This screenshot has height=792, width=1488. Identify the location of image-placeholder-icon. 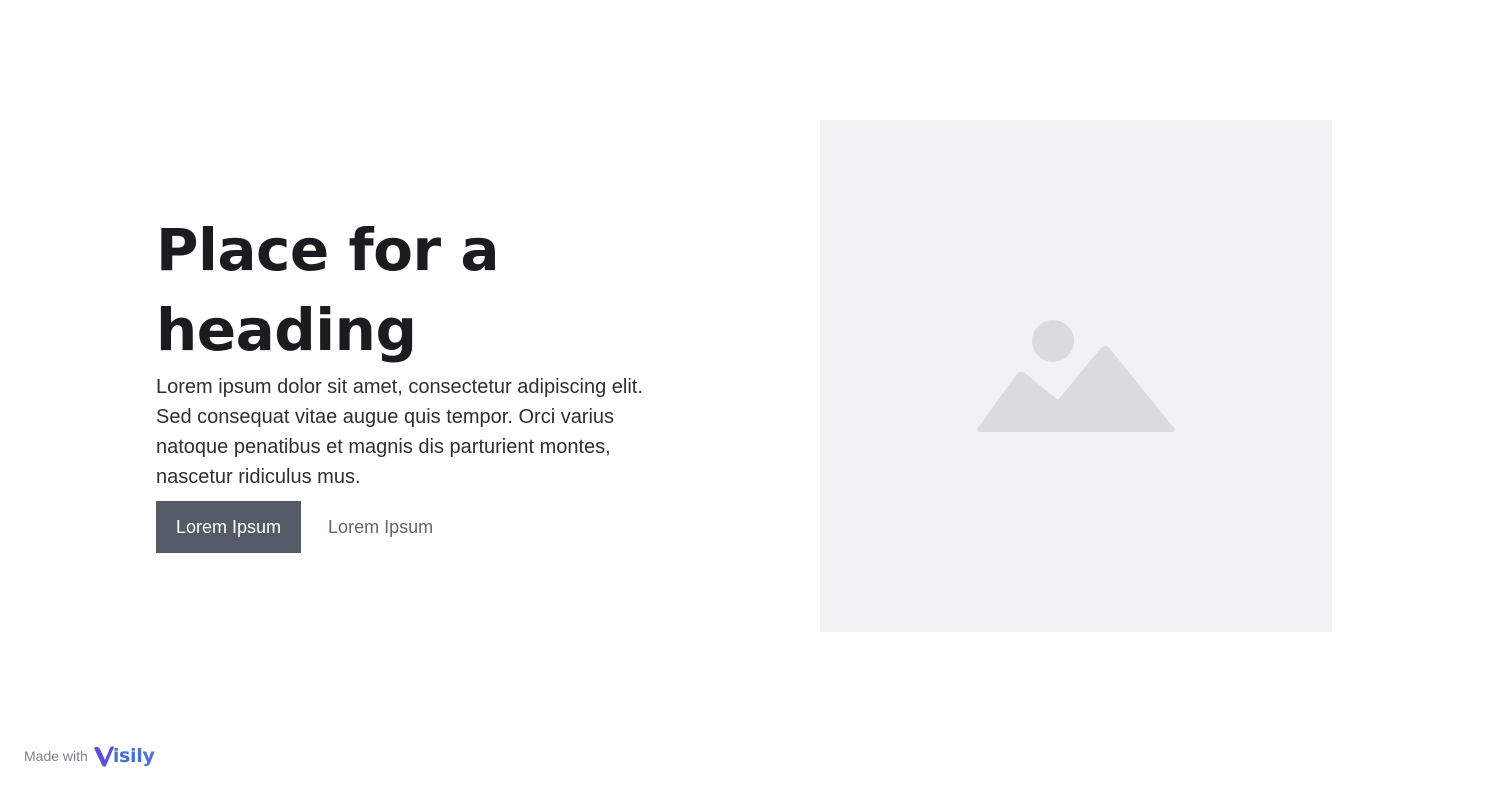
(1076, 376).